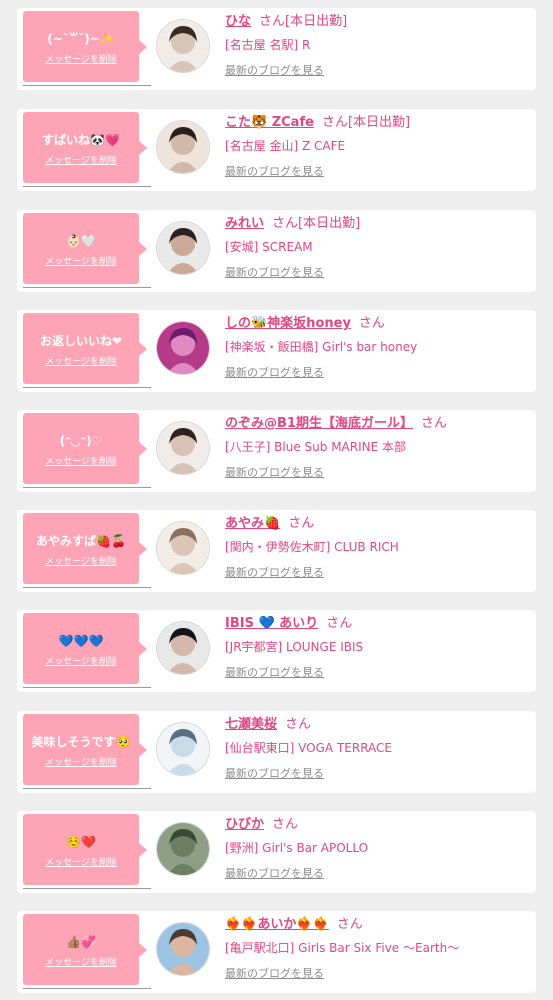 The width and height of the screenshot is (553, 1000). Describe the element at coordinates (244, 824) in the screenshot. I see `sender-name-link: ひびか` at that location.